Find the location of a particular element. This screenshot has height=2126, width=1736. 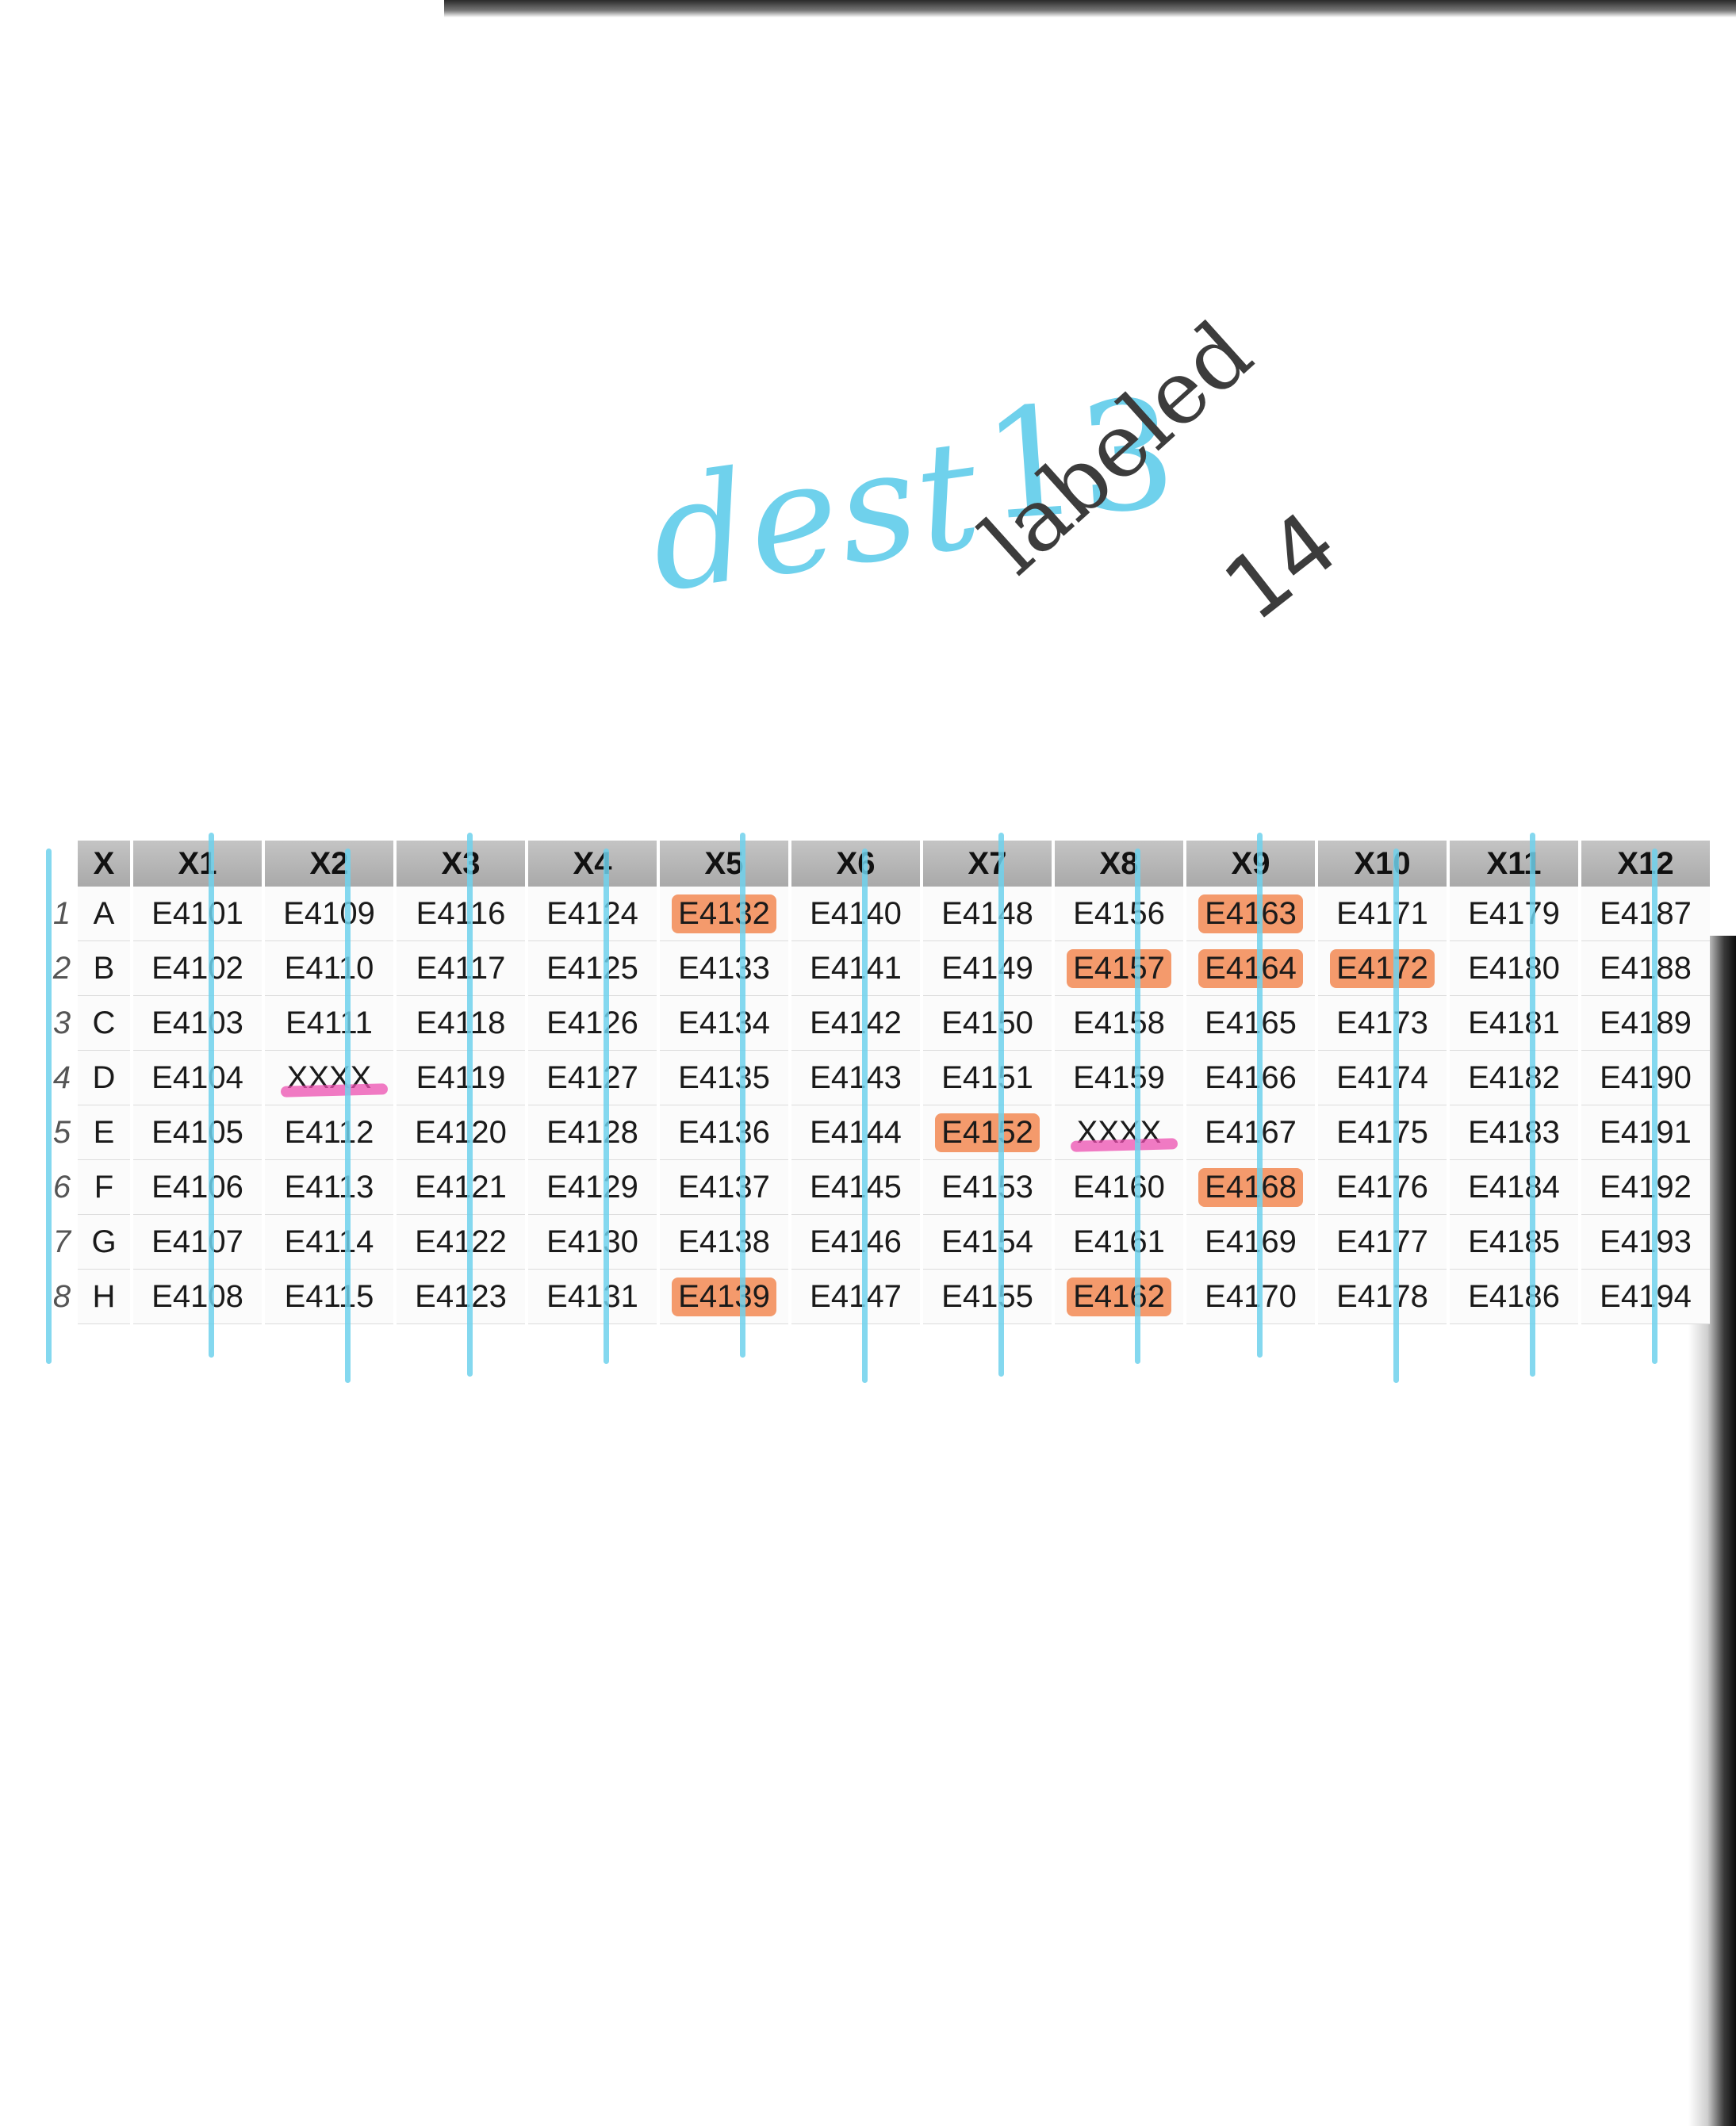

well-cell: E4144 is located at coordinates (855, 1132).